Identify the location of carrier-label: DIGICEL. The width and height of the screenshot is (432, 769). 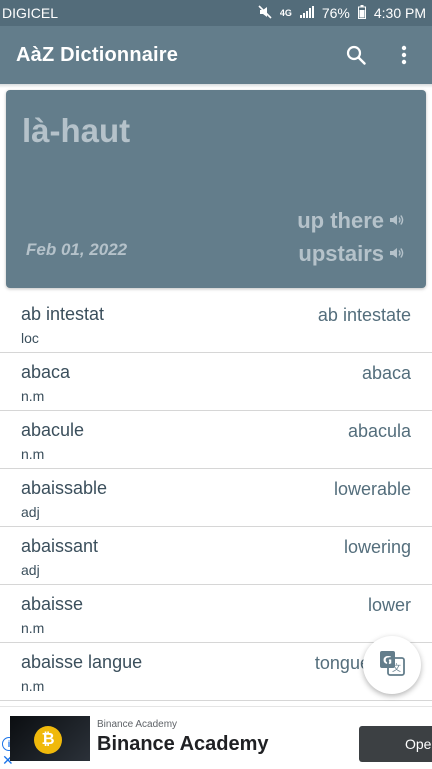
(30, 13).